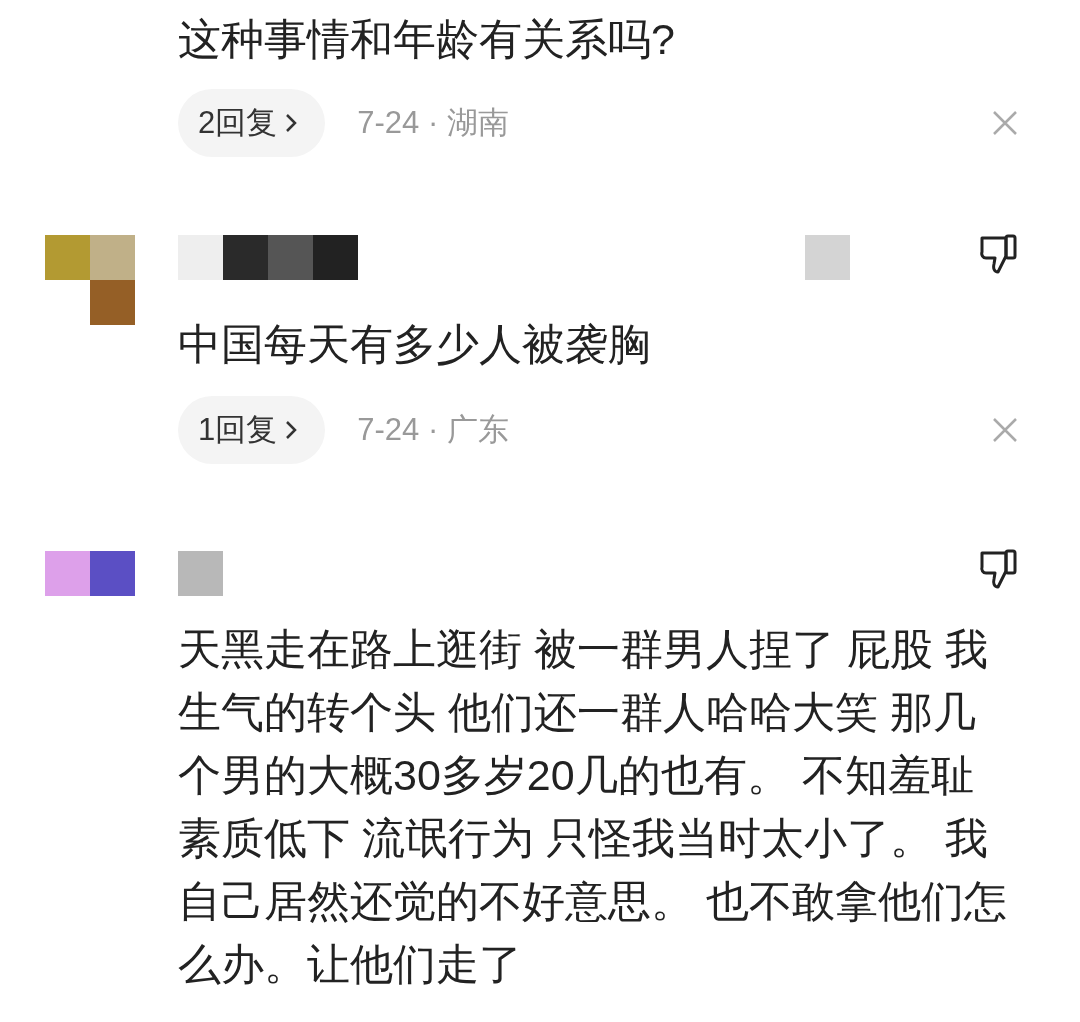 The width and height of the screenshot is (1080, 1022). What do you see at coordinates (433, 429) in the screenshot?
I see `comment-meta: 7-24 · 广东` at bounding box center [433, 429].